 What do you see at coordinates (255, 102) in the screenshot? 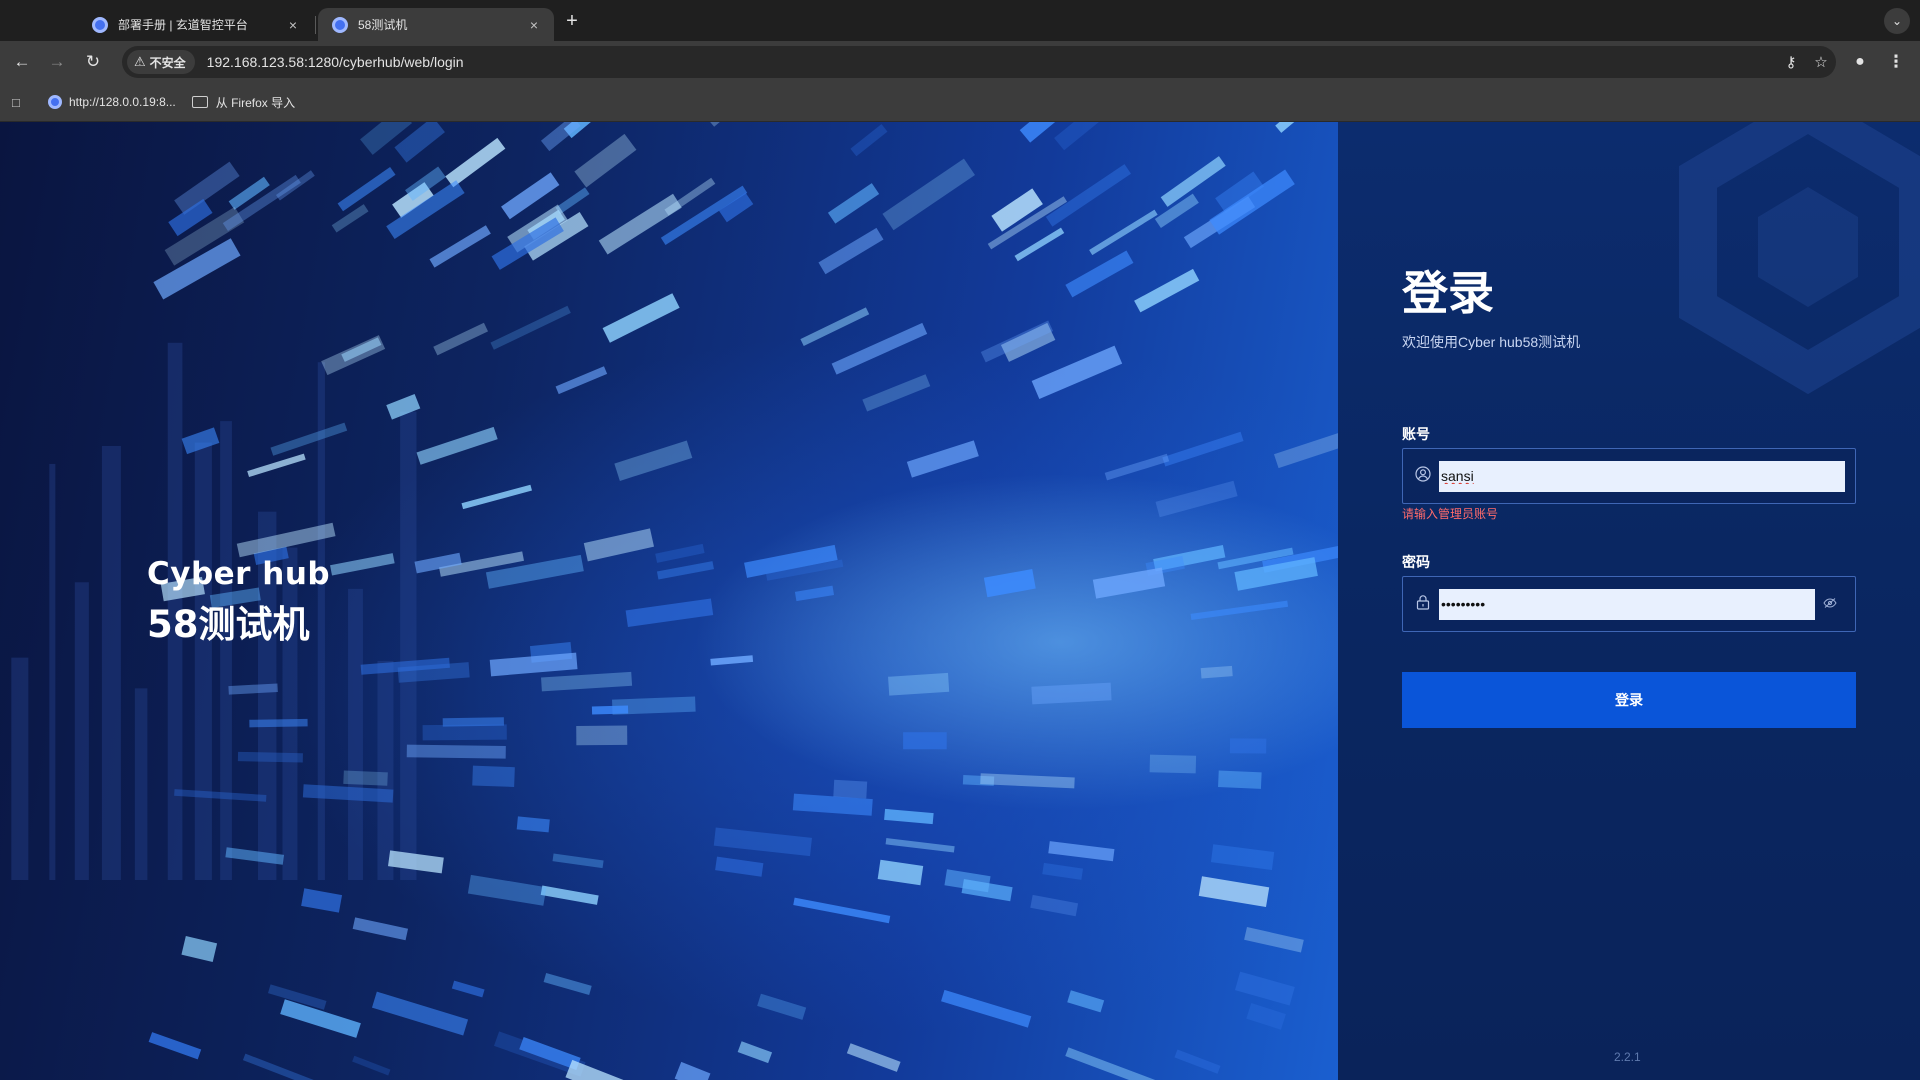
I see `bookmark-label: 从 Firefox 导入` at bounding box center [255, 102].